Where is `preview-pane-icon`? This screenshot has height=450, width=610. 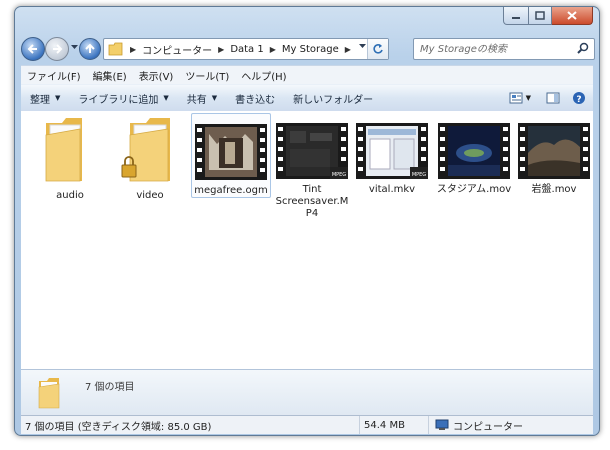
preview-pane-icon is located at coordinates (553, 98).